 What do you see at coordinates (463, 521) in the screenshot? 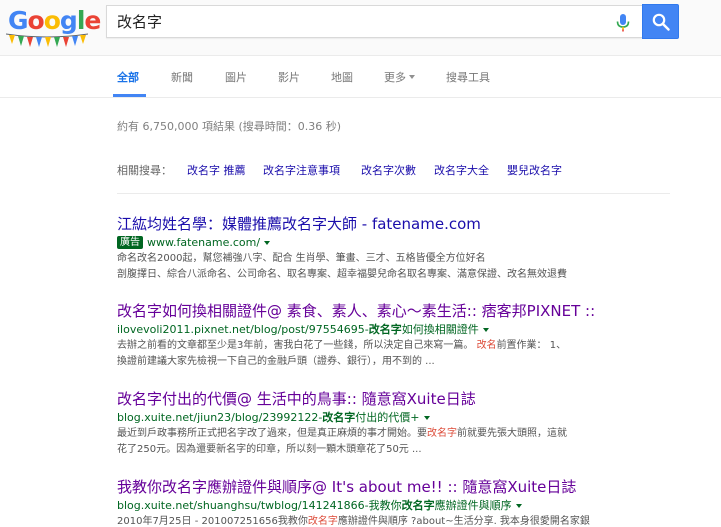
I see `snippet-text: 應辦證件與順序 ?about~生活分享. 我本身很愛開名家銀` at bounding box center [463, 521].